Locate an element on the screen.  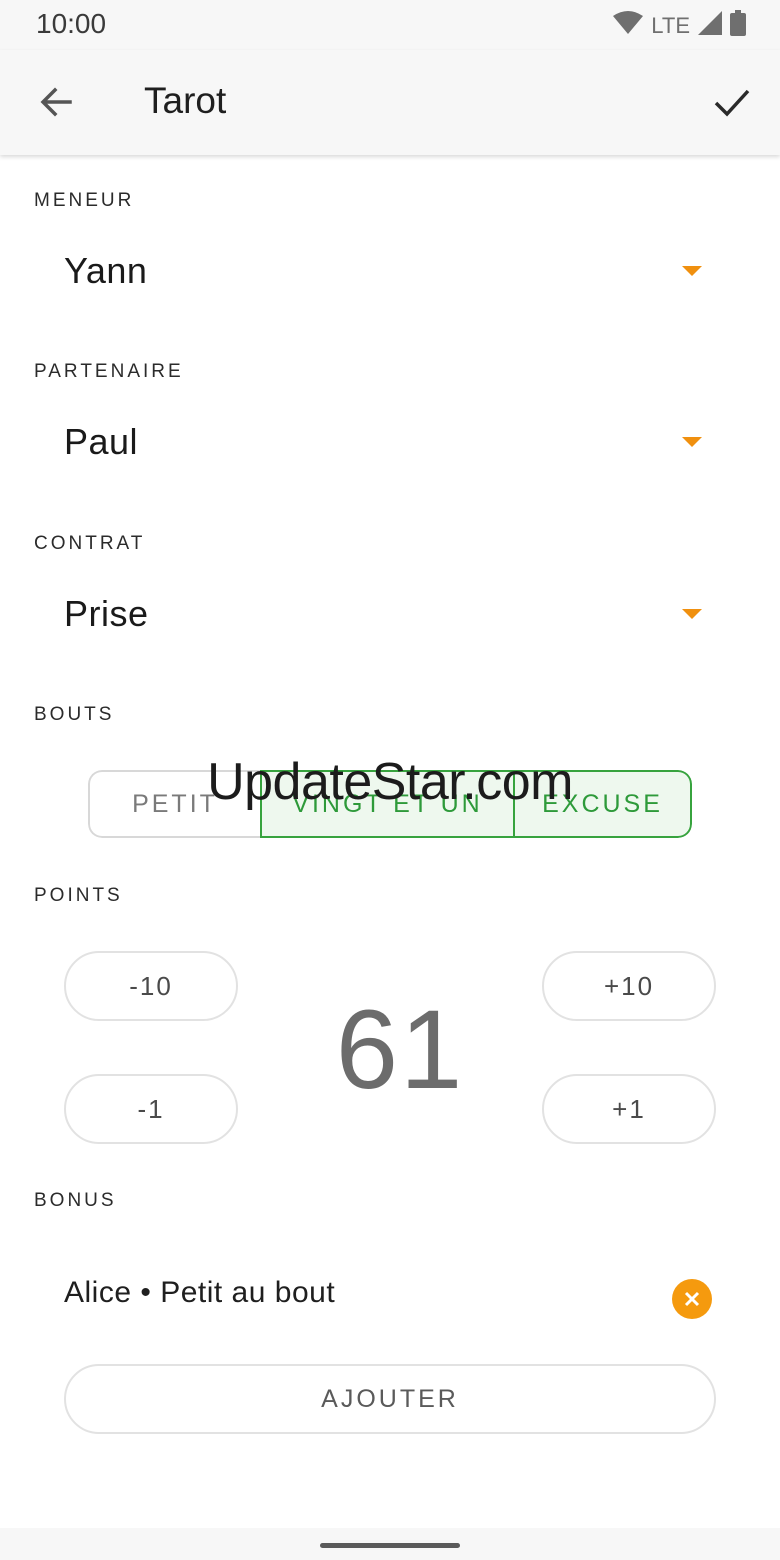
minus-one-button: -1 is located at coordinates (151, 1109).